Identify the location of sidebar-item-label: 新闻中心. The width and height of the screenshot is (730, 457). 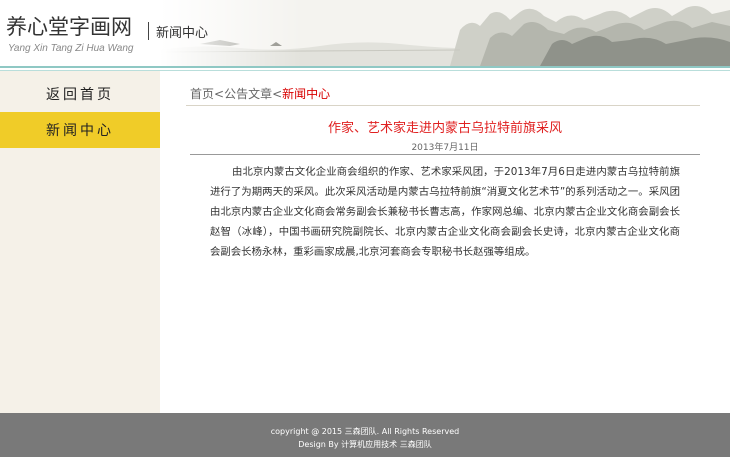
(80, 131).